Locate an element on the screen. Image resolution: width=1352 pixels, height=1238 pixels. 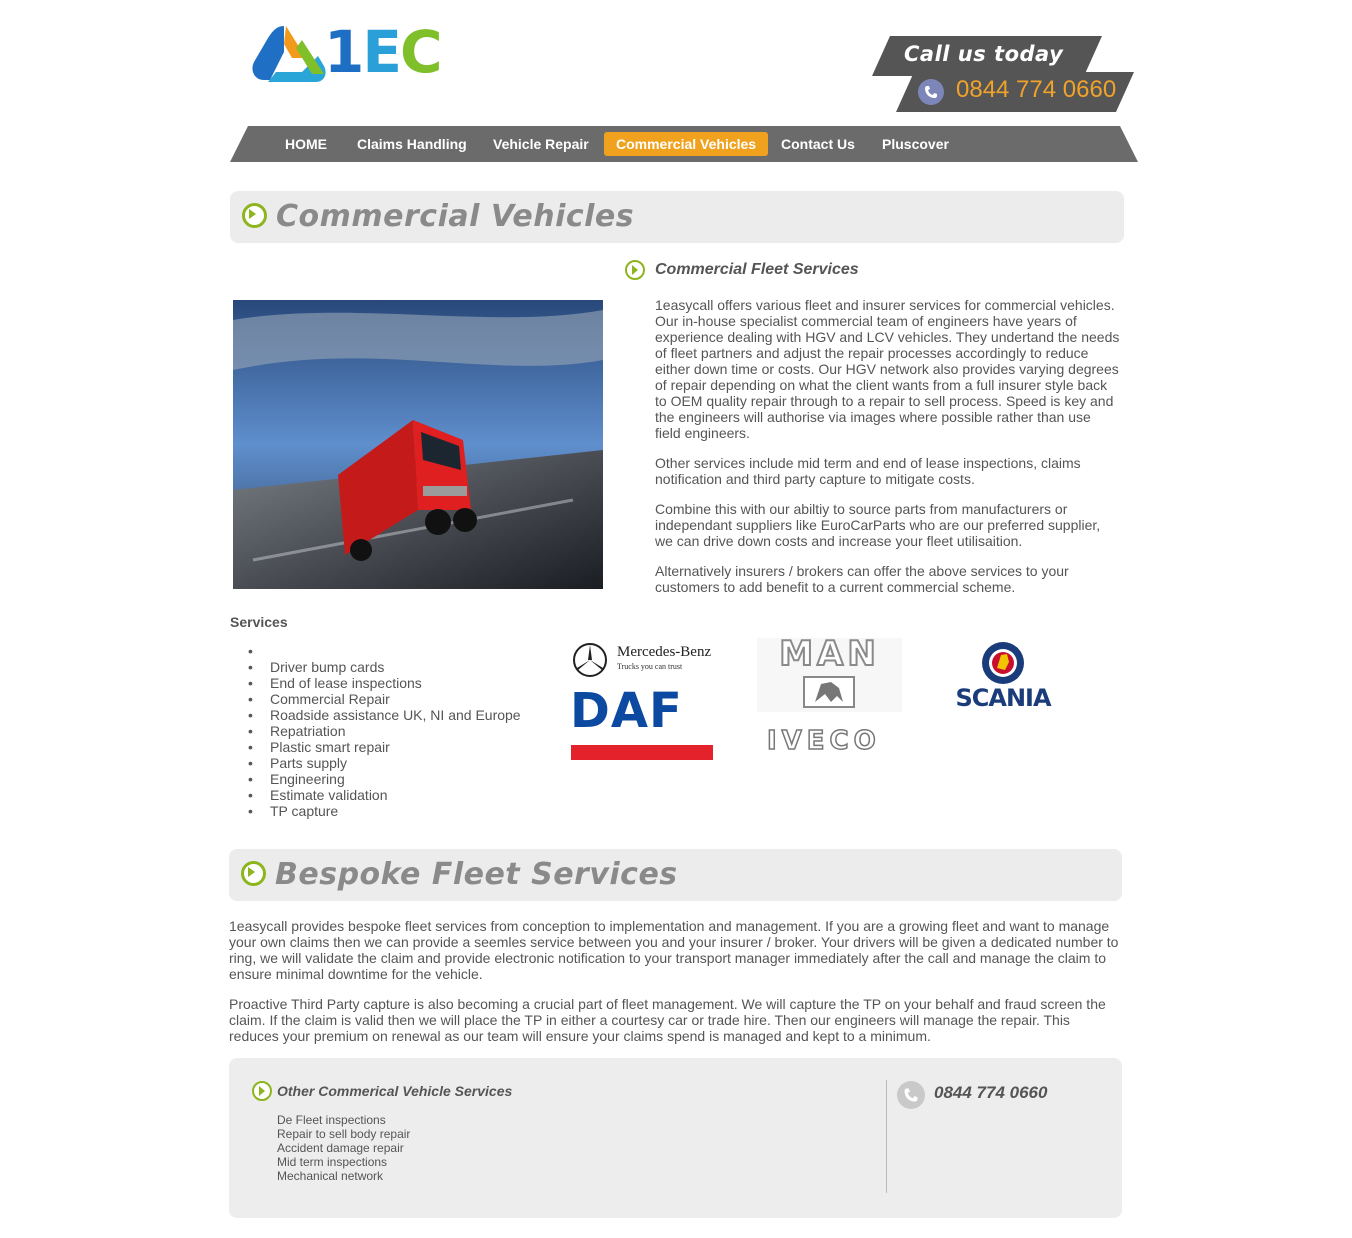
man-lion-icon is located at coordinates (829, 692).